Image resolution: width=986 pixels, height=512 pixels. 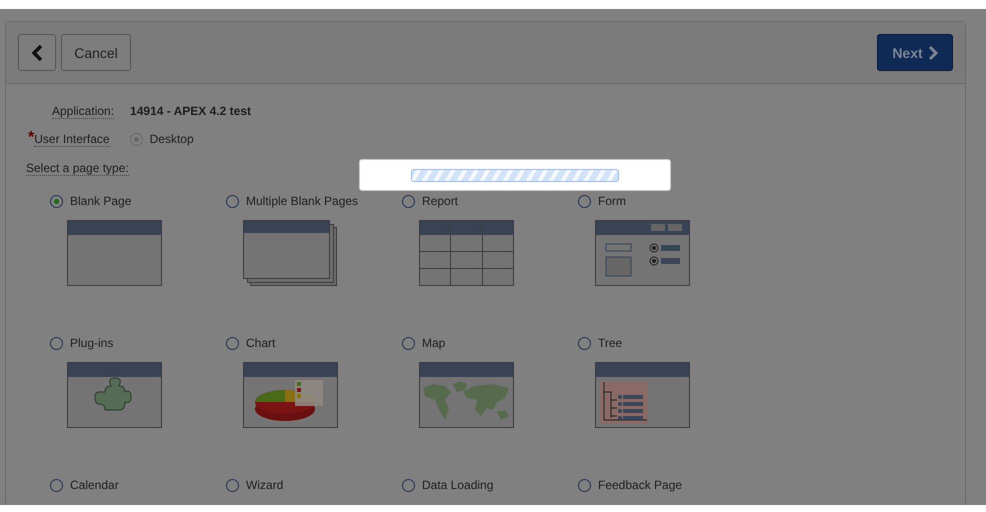 I want to click on radio-label: Report, so click(x=440, y=201).